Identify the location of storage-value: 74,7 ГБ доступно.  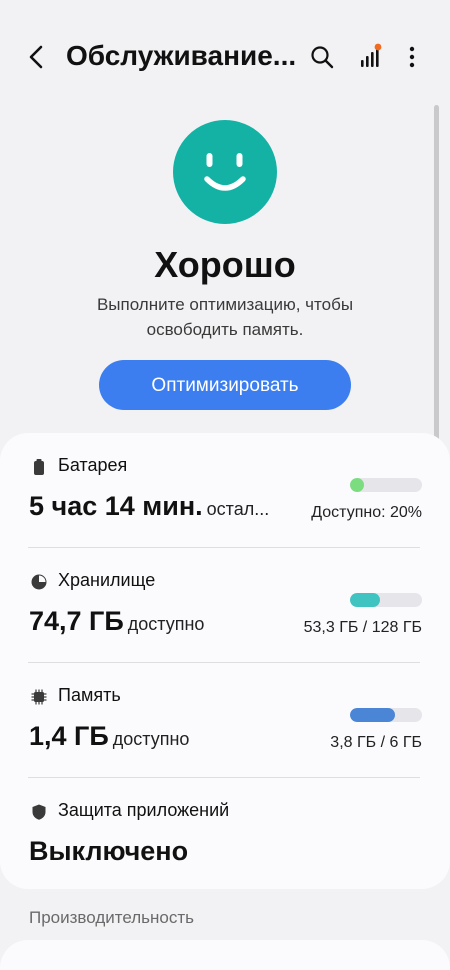
(116, 621).